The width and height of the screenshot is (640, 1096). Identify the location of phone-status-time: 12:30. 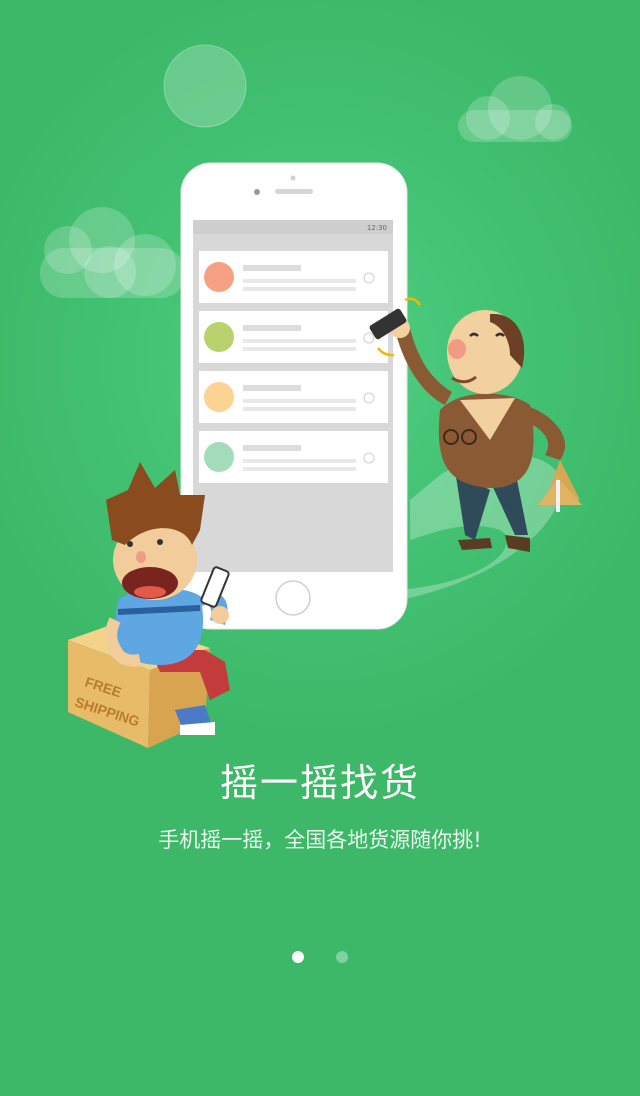
(377, 228).